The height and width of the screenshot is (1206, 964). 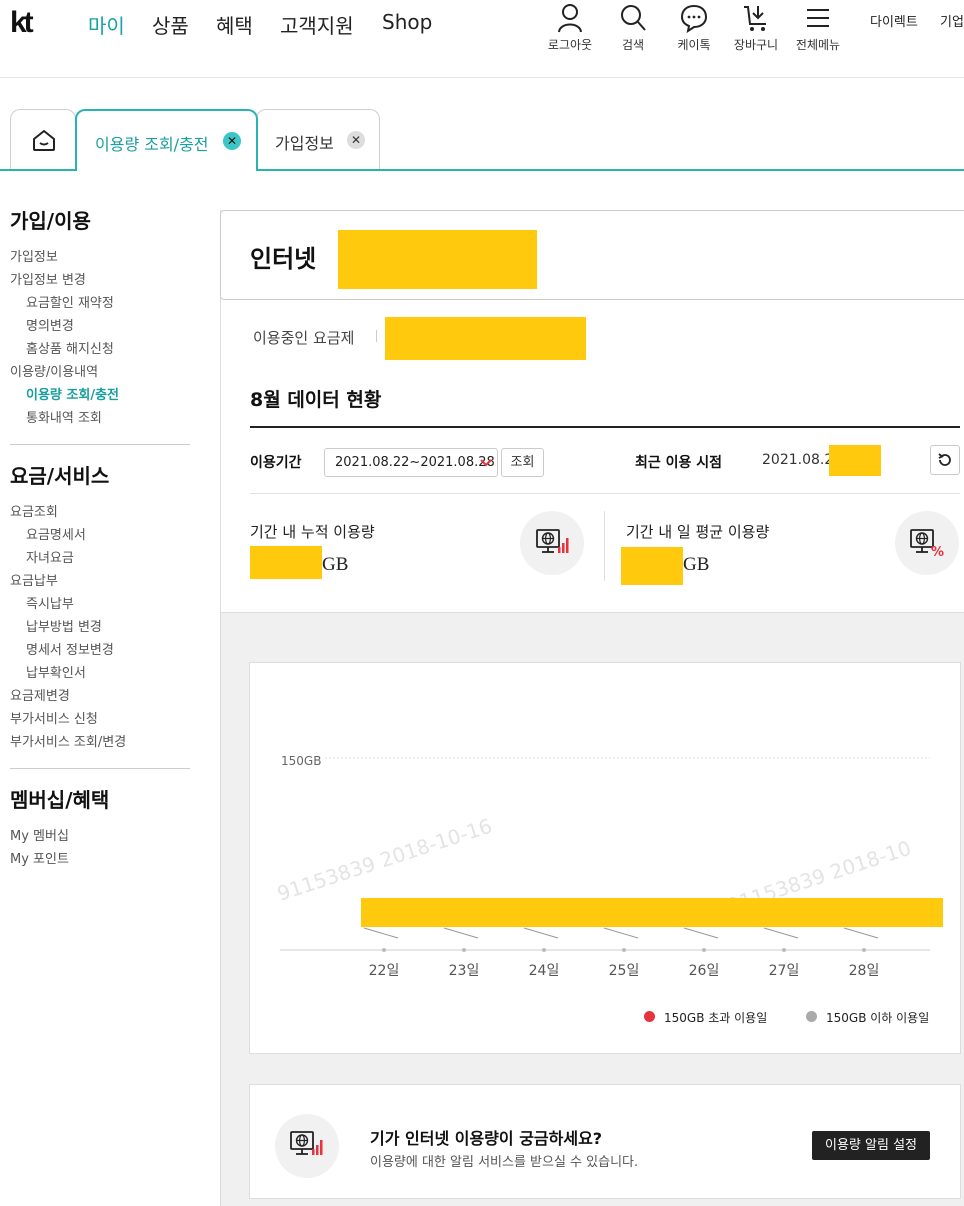 I want to click on sidebar-item: 통화내역 조회, so click(x=64, y=416).